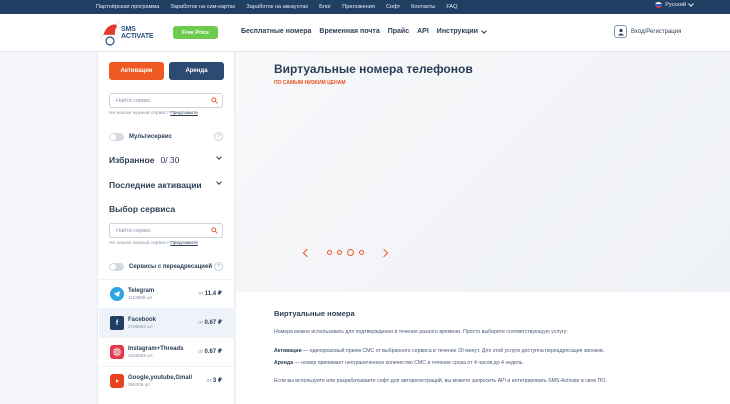 Image resolution: width=730 pixels, height=404 pixels. I want to click on nav-api: API, so click(423, 31).